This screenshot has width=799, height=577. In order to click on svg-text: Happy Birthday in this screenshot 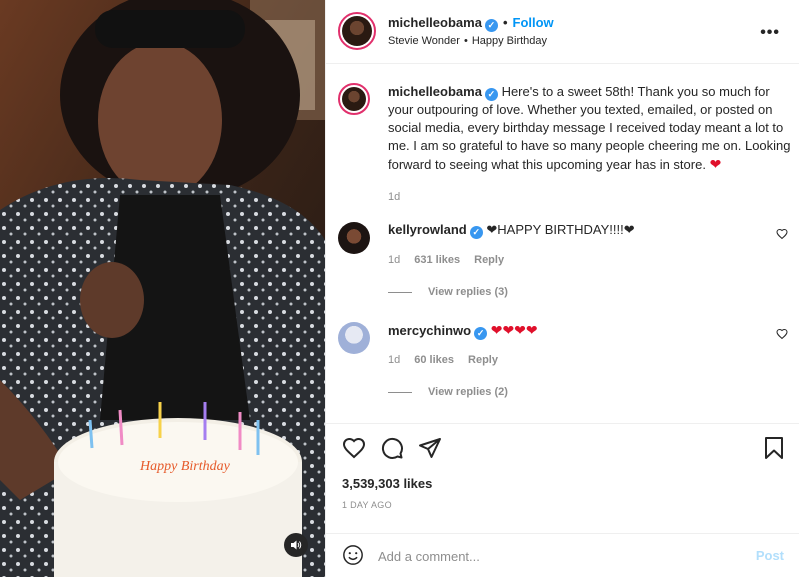, I will do `click(185, 466)`.